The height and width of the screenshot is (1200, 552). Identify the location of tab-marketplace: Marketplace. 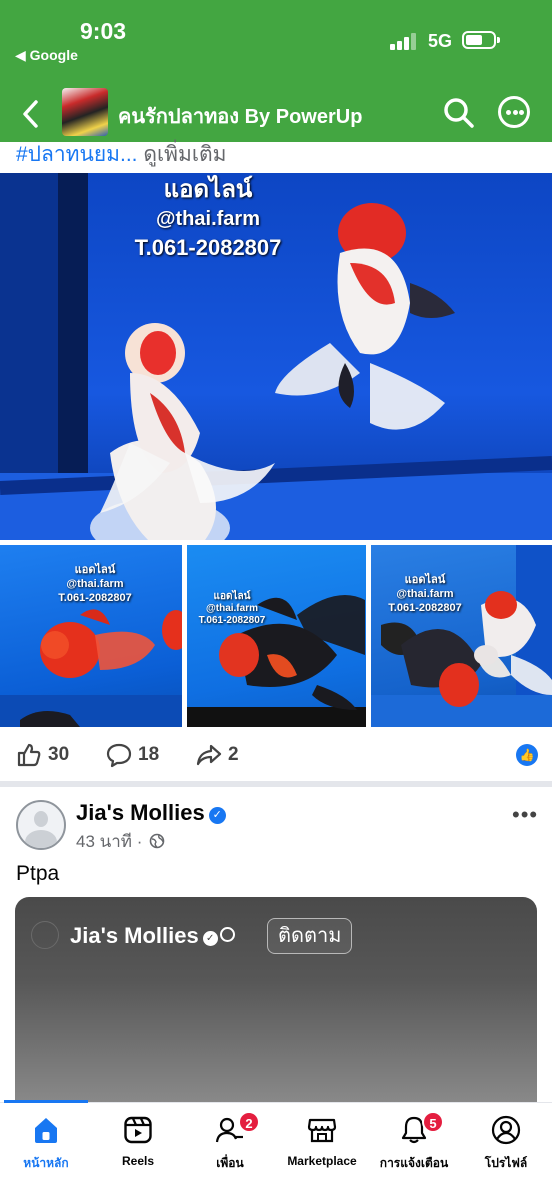
(322, 1138).